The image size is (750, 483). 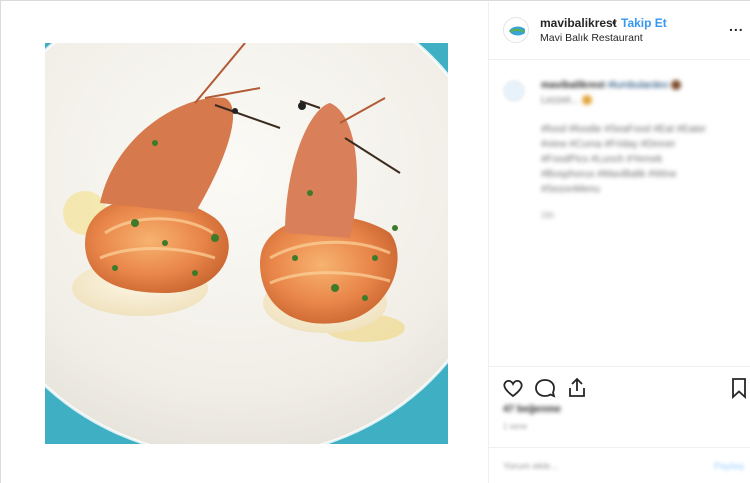 What do you see at coordinates (545, 388) in the screenshot?
I see `comment-icon` at bounding box center [545, 388].